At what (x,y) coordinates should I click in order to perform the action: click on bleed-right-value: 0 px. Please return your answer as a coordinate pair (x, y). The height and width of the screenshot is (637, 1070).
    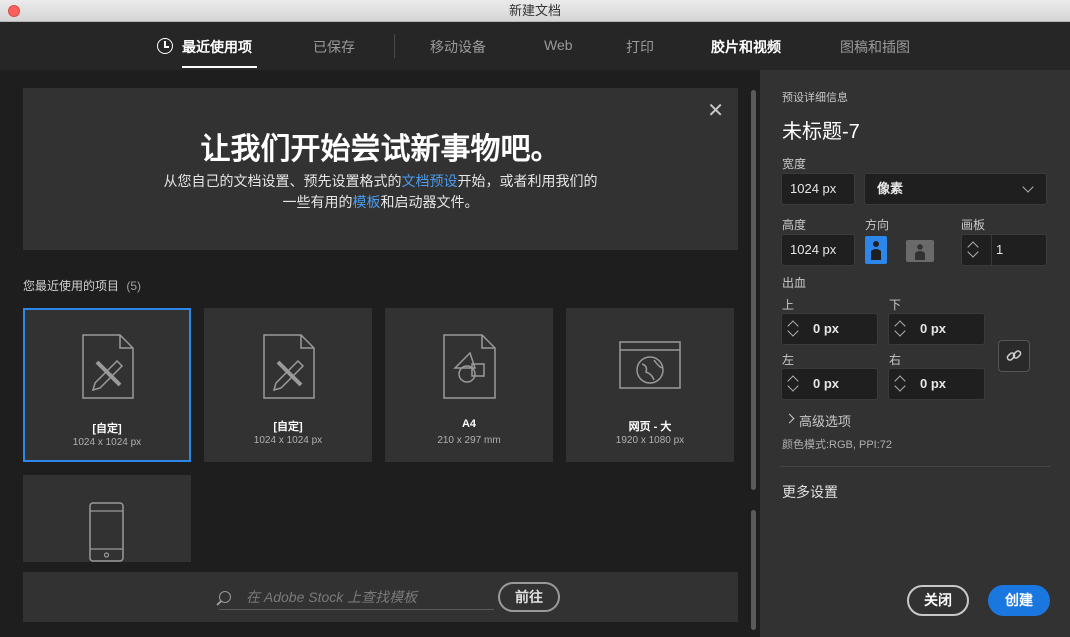
    Looking at the image, I should click on (933, 383).